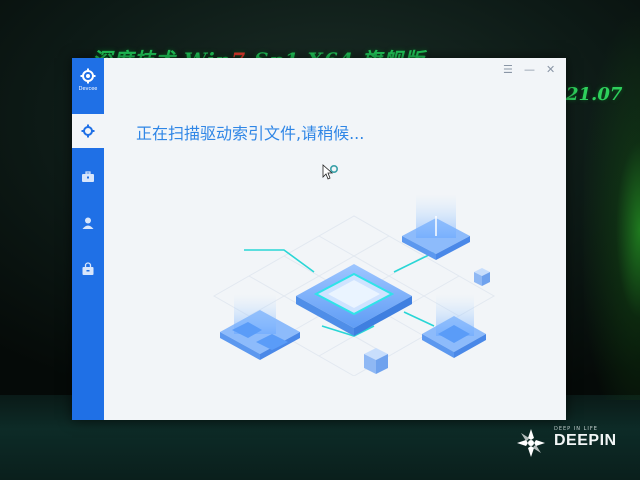 The image size is (640, 480). What do you see at coordinates (531, 443) in the screenshot?
I see `deepin-logo-icon` at bounding box center [531, 443].